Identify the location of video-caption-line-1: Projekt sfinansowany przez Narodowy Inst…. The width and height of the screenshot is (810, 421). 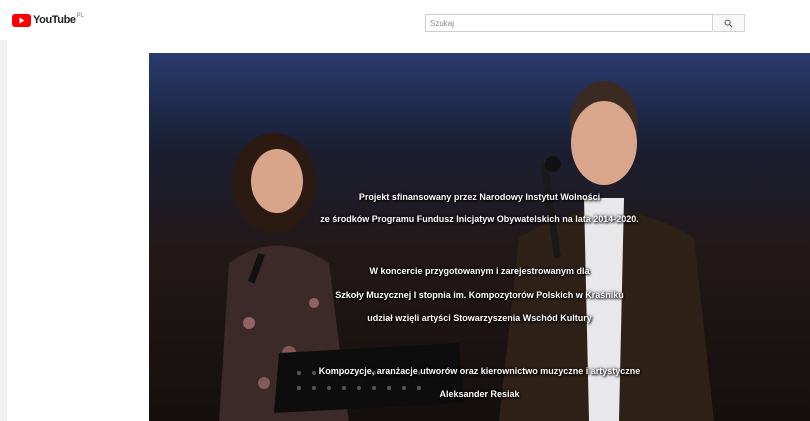
(479, 197).